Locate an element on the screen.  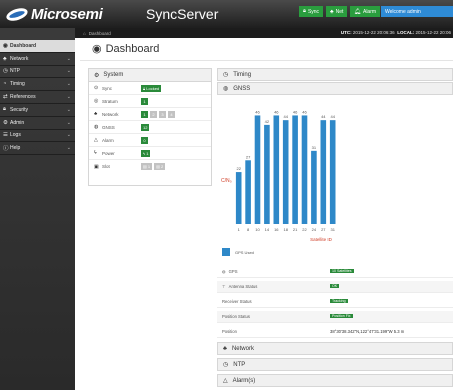
system-row-network: ♣ Network 1 2 3 4 is located at coordinates (150, 114).